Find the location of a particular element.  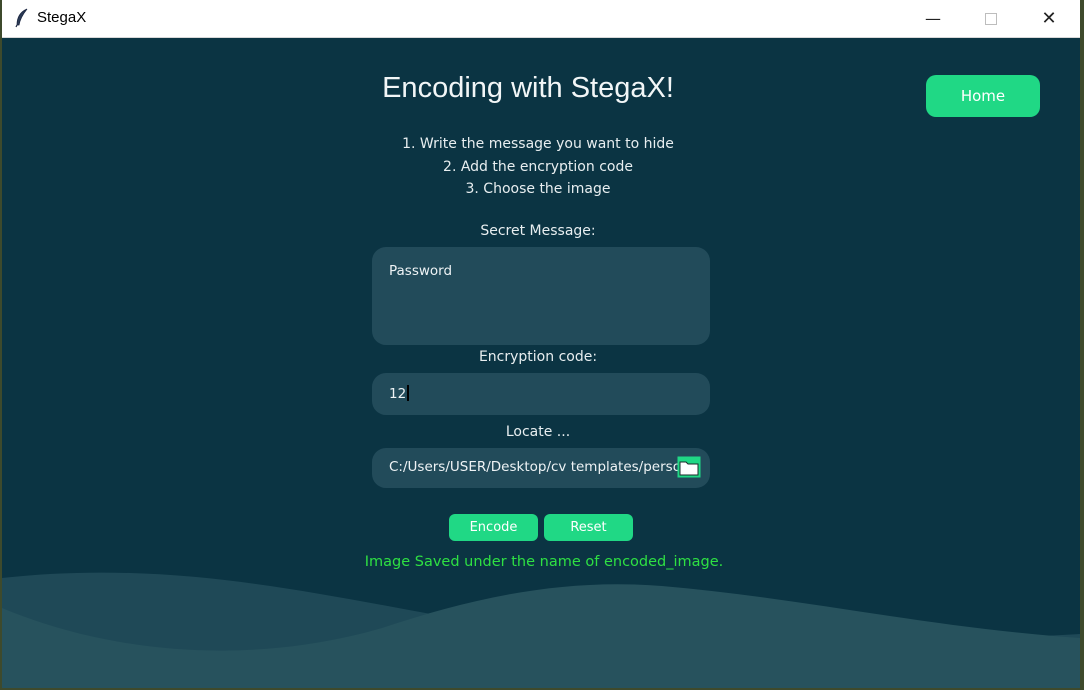

folder-icon is located at coordinates (689, 467).